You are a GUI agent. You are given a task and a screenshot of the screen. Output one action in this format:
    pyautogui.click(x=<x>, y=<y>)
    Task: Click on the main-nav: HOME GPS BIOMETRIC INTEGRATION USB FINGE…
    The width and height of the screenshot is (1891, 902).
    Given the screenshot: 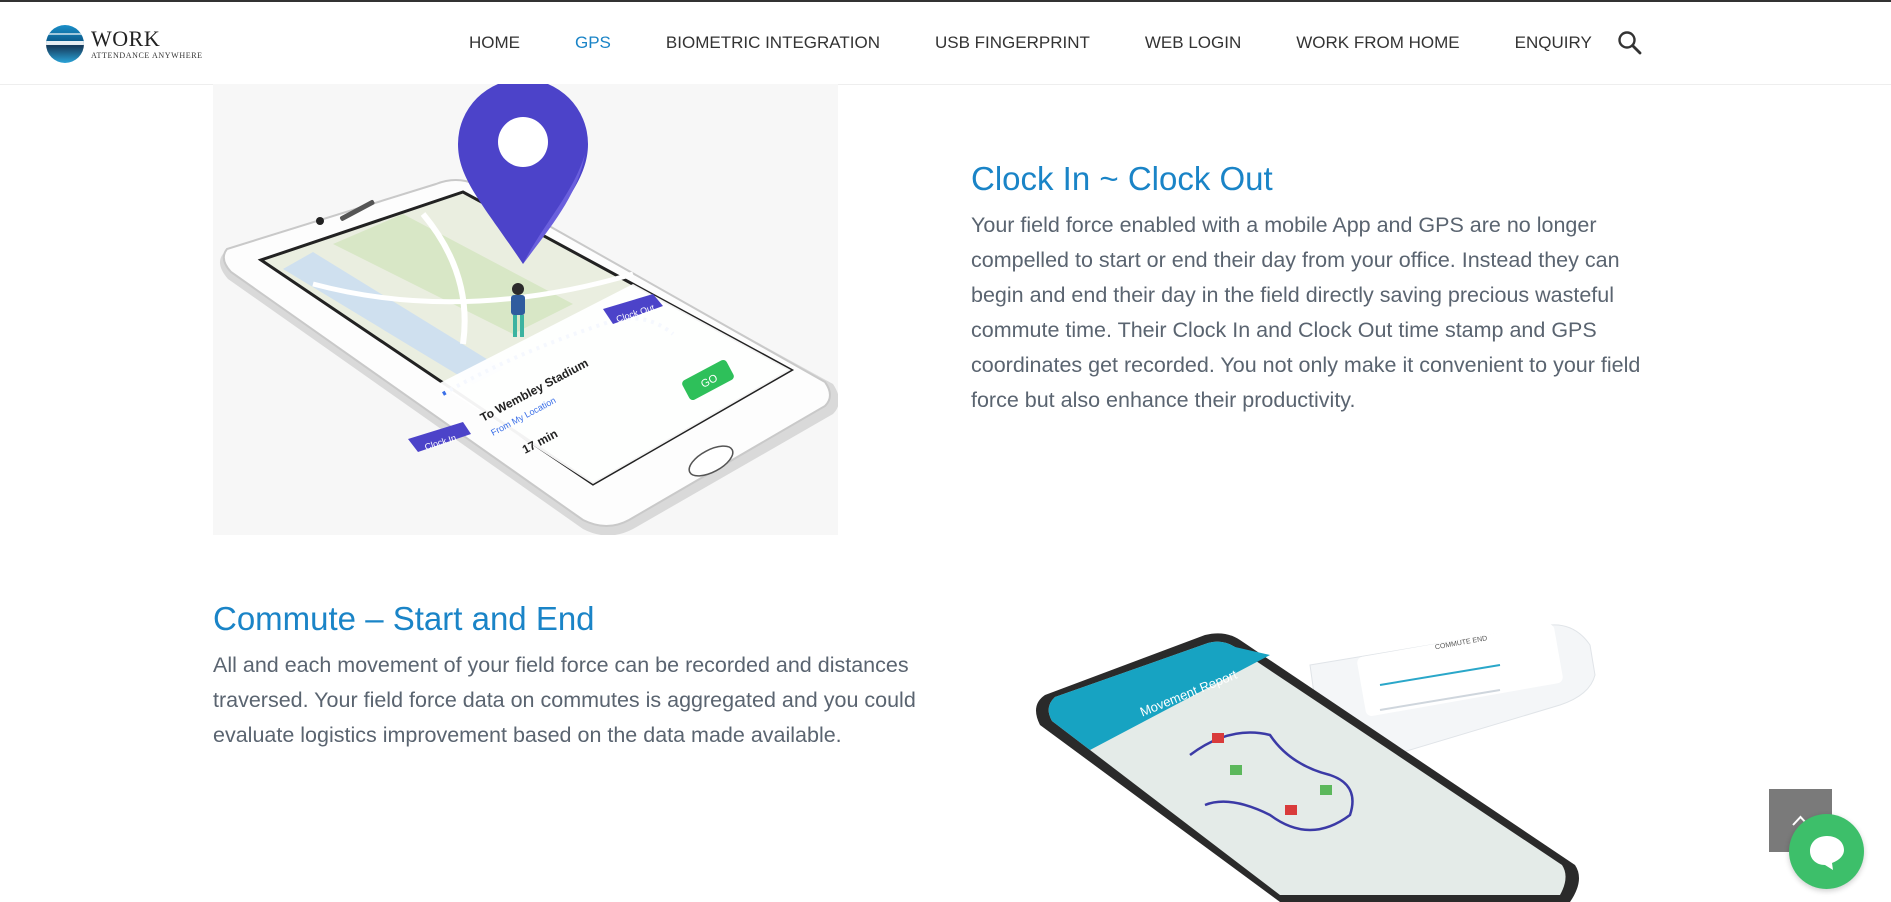 What is the action you would take?
    pyautogui.click(x=1058, y=43)
    